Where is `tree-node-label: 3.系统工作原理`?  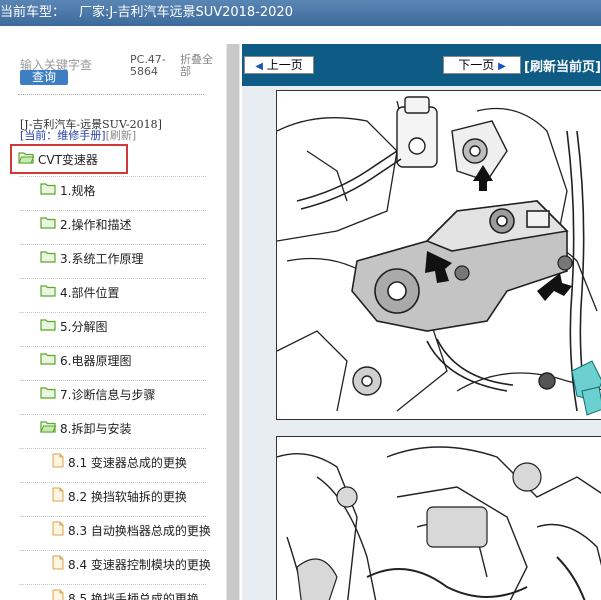
tree-node-label: 3.系统工作原理 is located at coordinates (102, 258).